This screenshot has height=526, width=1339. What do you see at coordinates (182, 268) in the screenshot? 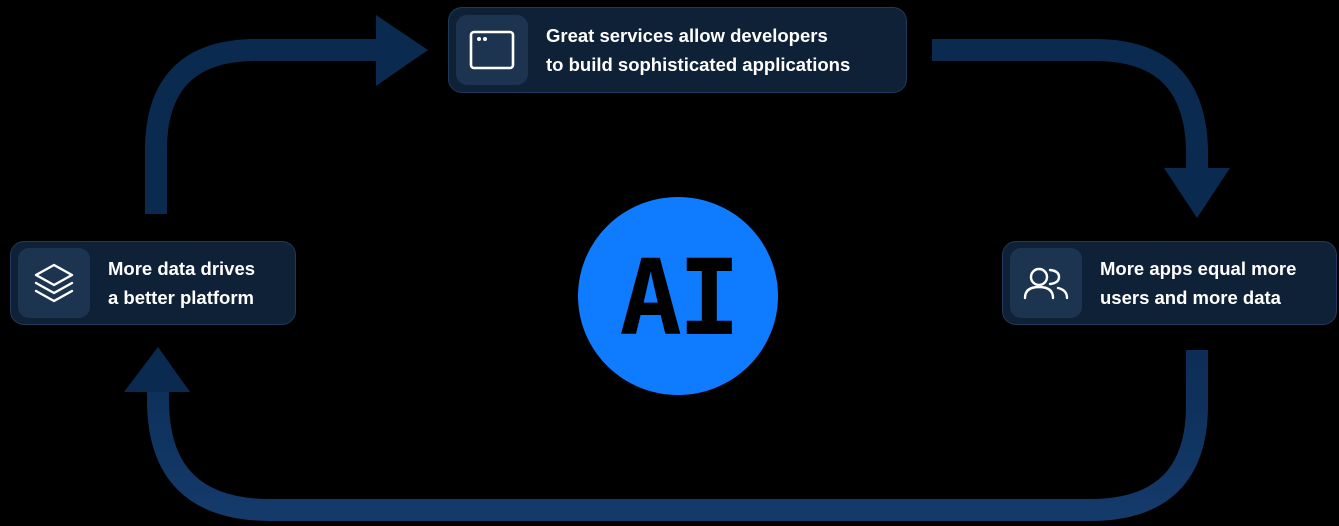
I see `node-more-data-line1: More data drives` at bounding box center [182, 268].